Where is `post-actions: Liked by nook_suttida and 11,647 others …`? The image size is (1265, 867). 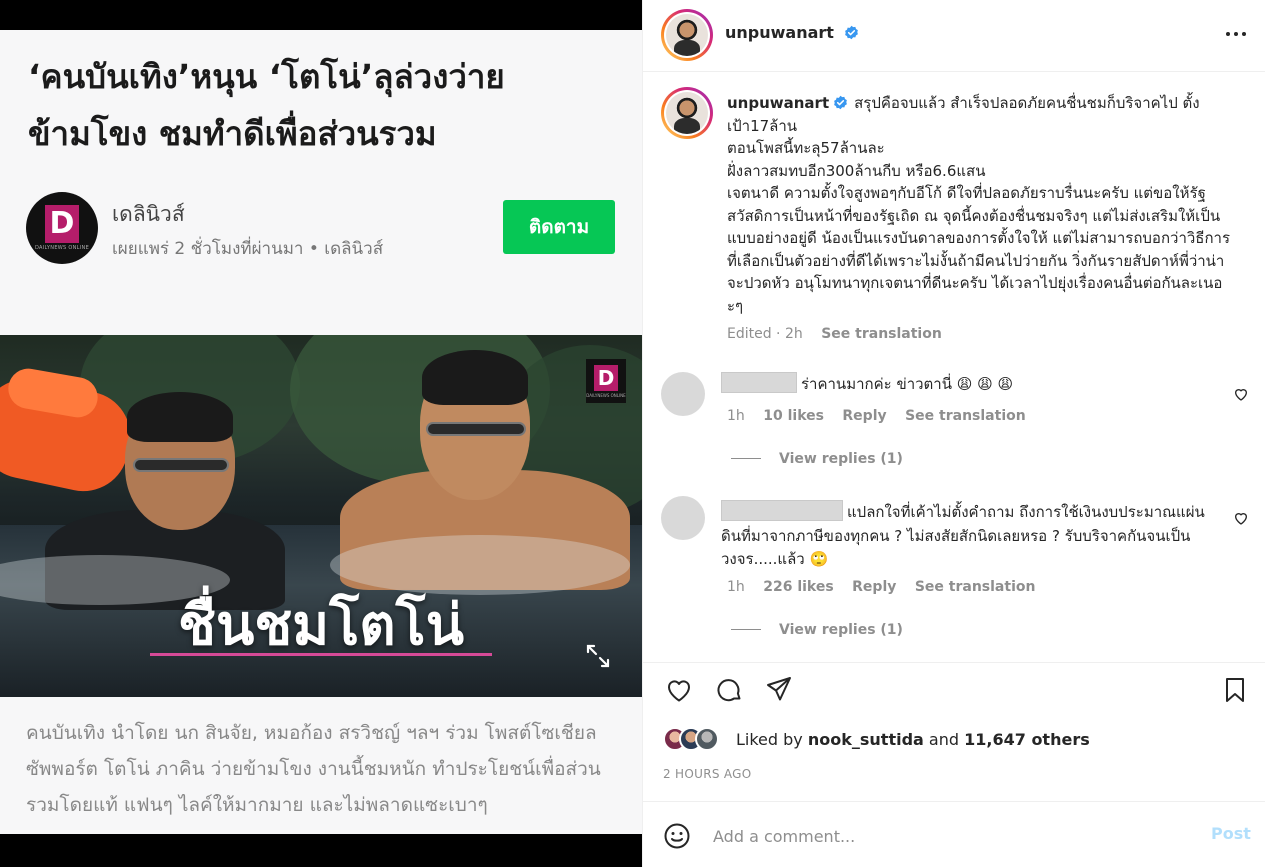 post-actions: Liked by nook_suttida and 11,647 others … is located at coordinates (954, 732).